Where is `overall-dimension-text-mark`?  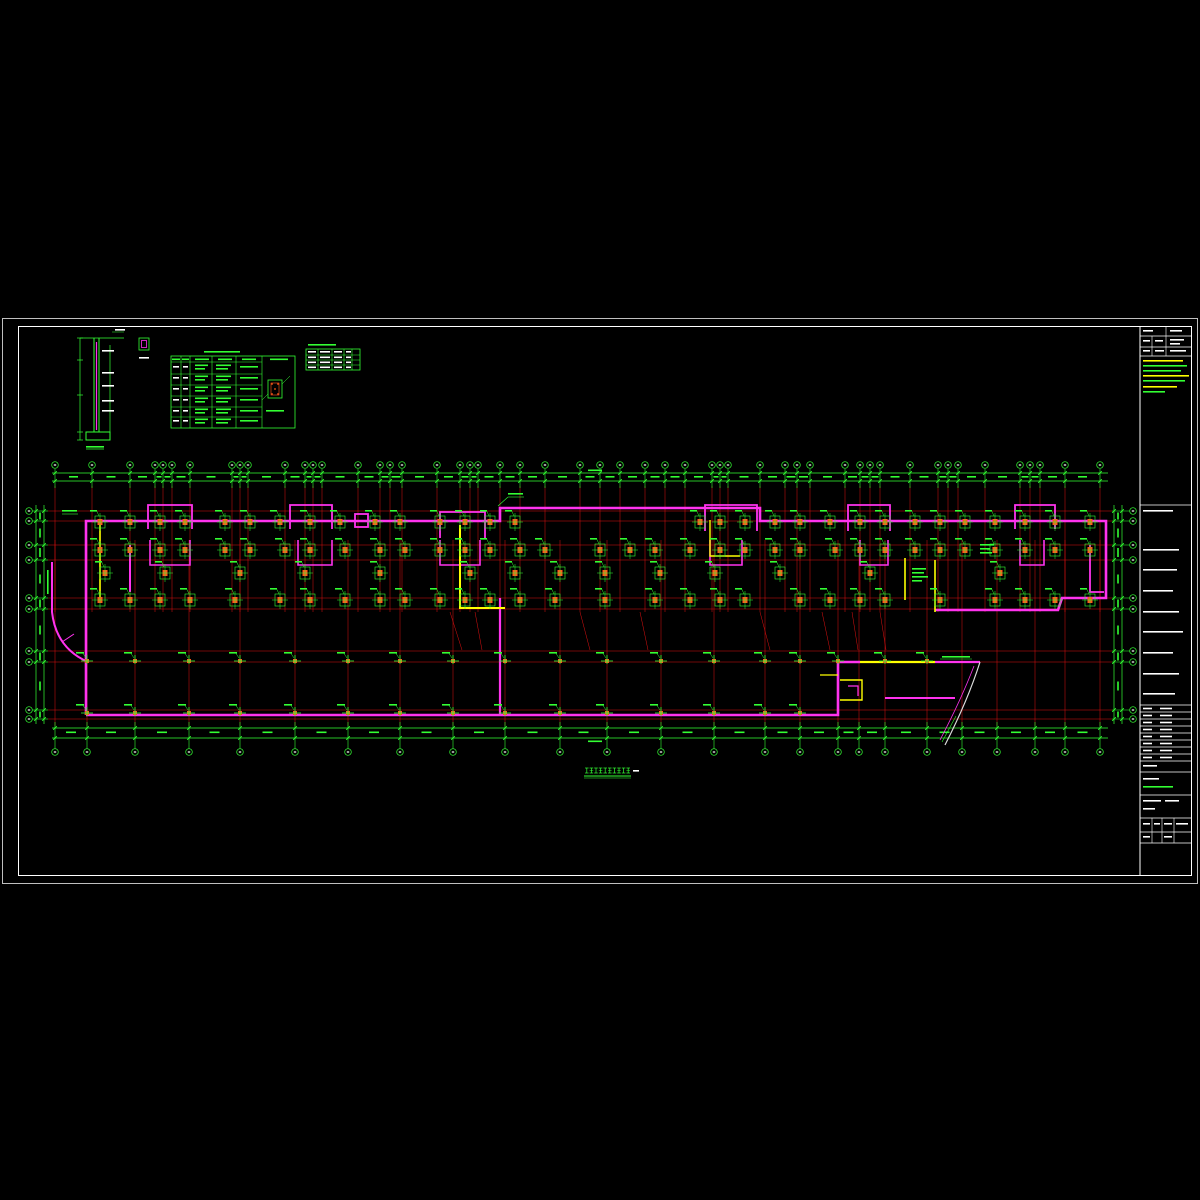
overall-dimension-text-mark is located at coordinates (595, 741).